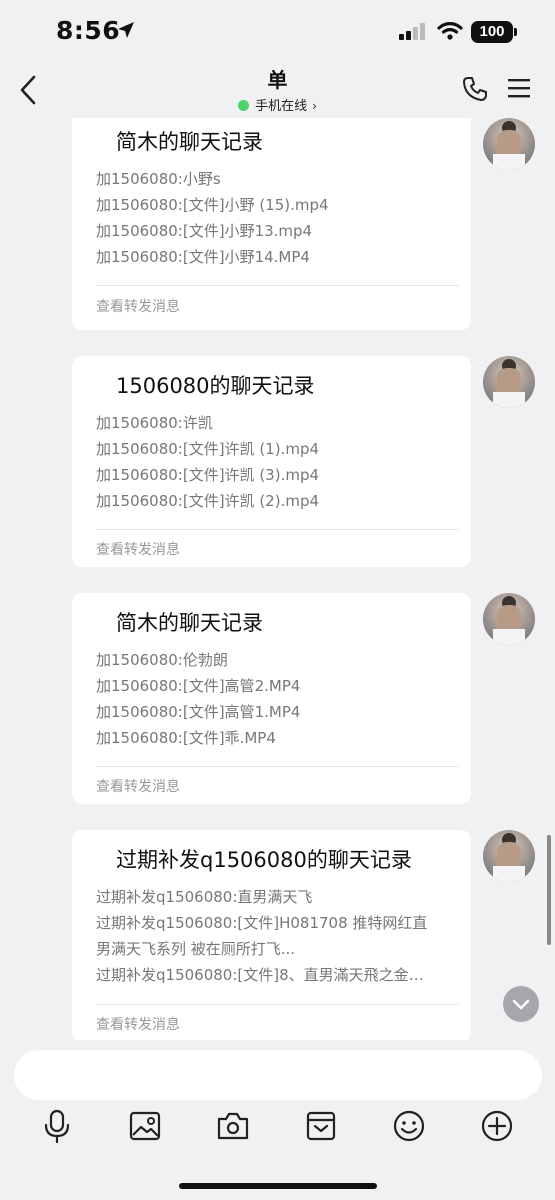 This screenshot has width=555, height=1200. What do you see at coordinates (204, 231) in the screenshot?
I see `card-line: 加1506080:[文件]小野13.mp4` at bounding box center [204, 231].